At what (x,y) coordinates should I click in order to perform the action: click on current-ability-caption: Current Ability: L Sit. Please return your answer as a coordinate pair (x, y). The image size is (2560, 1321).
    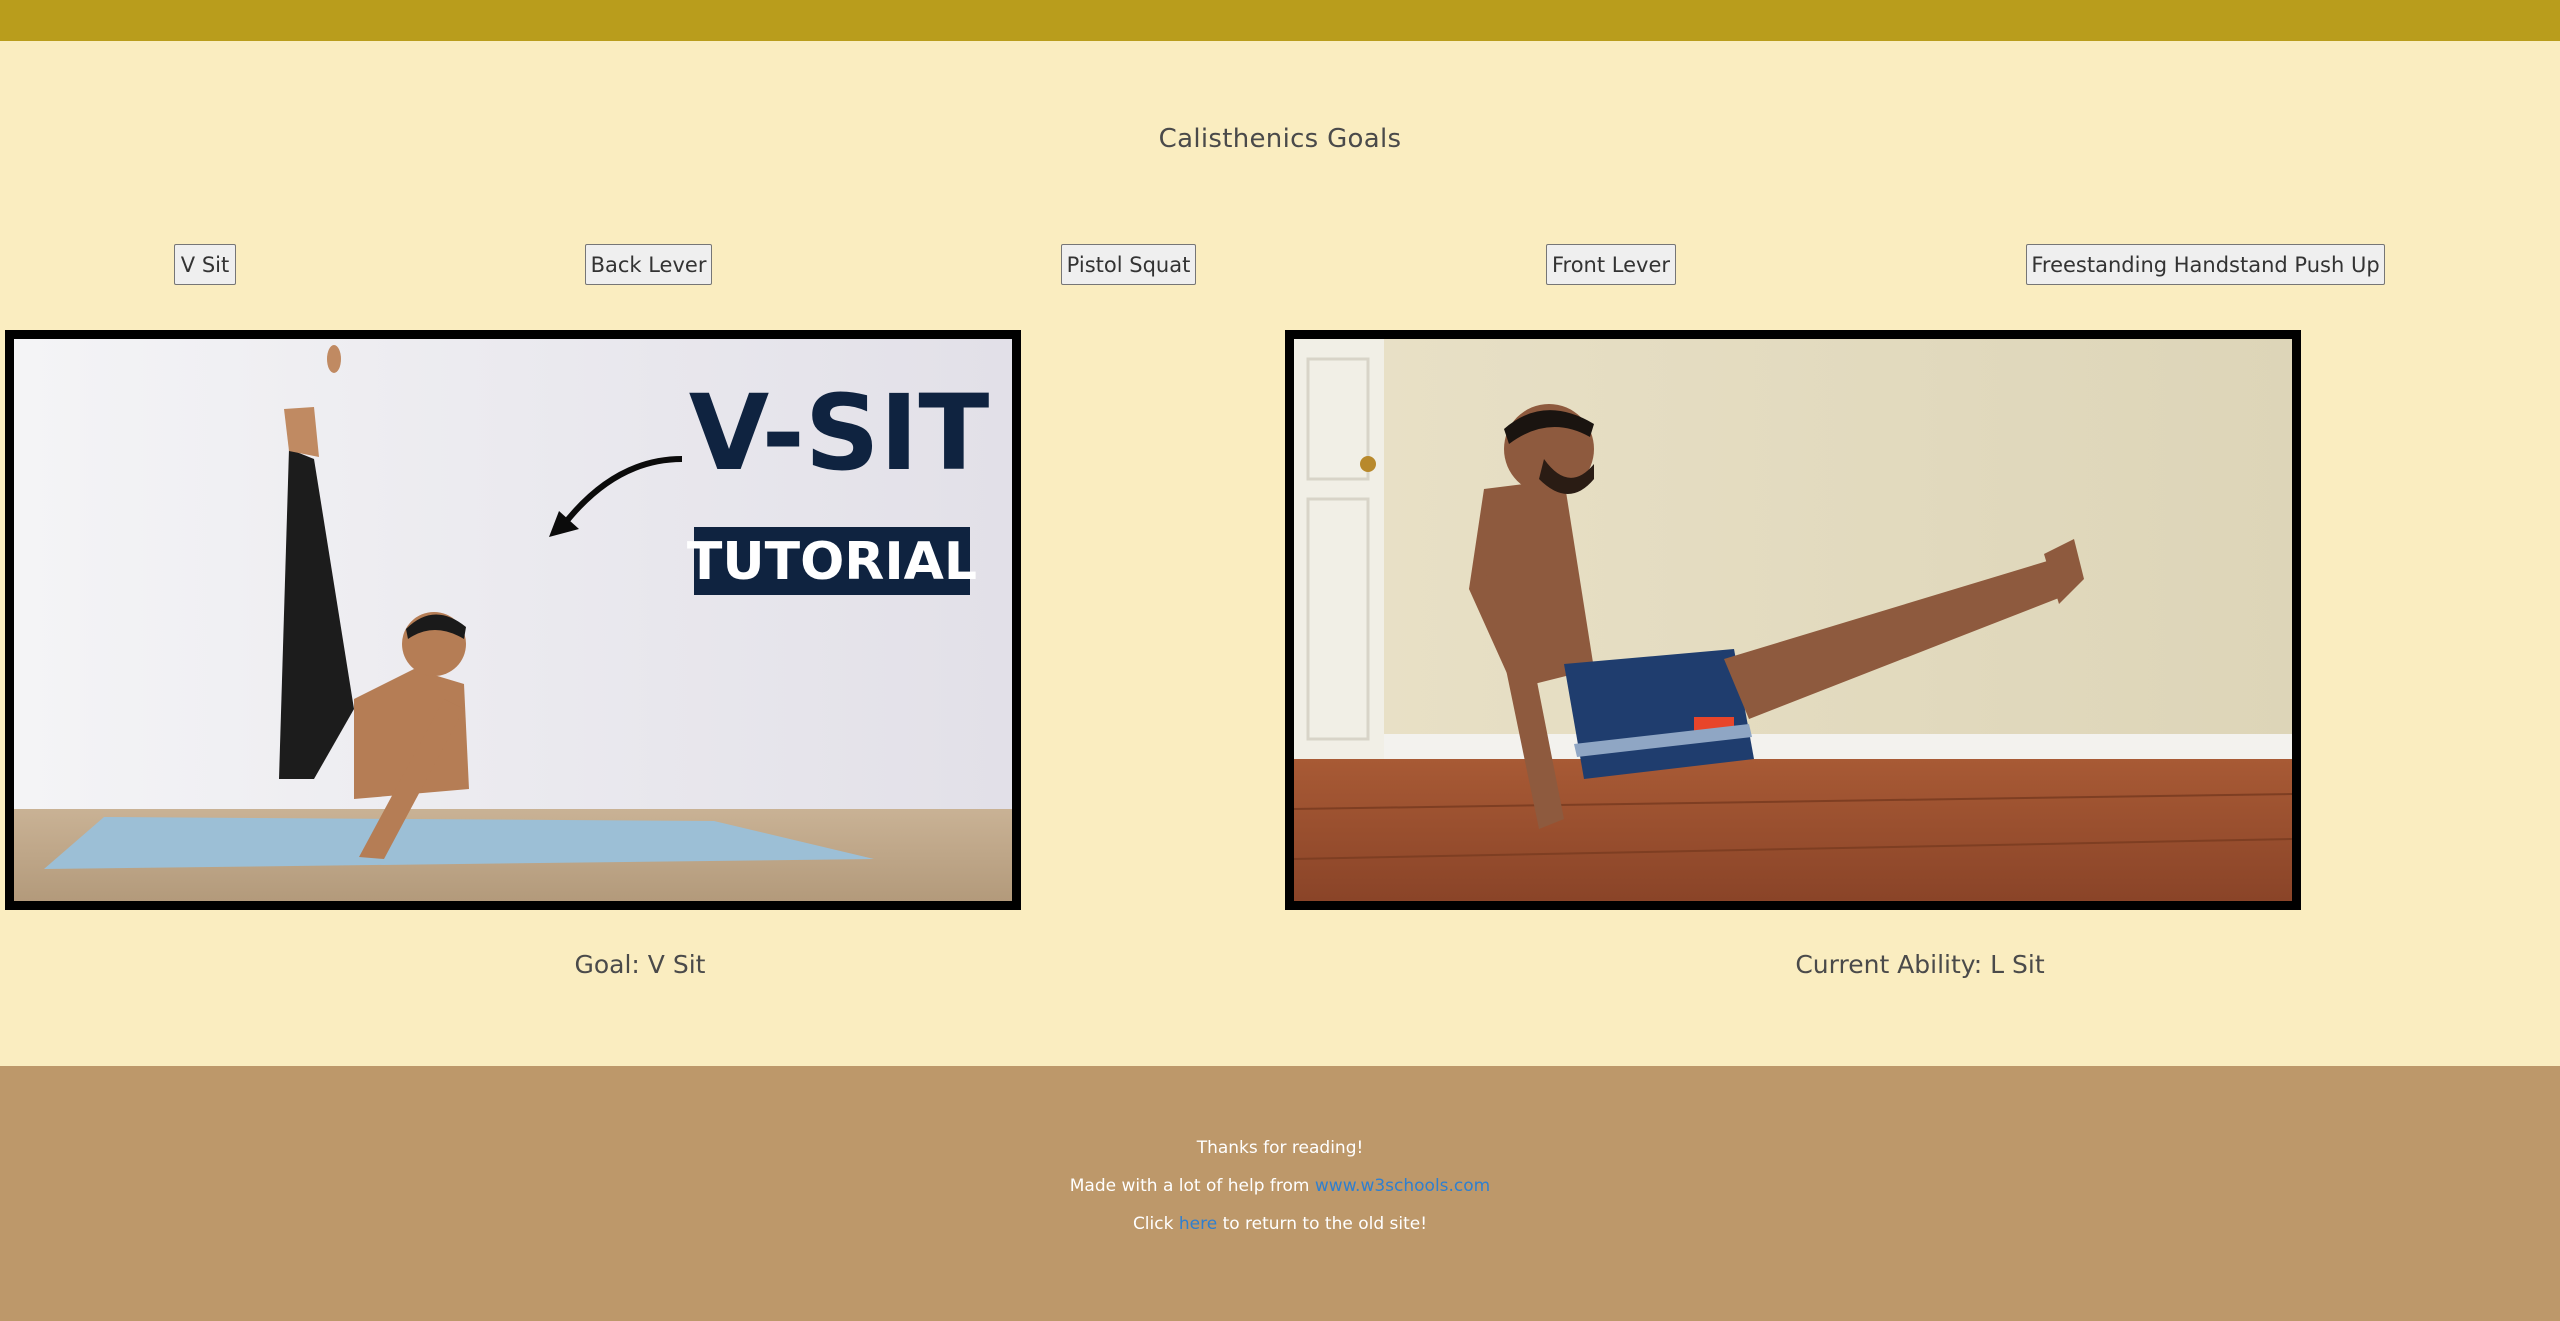
    Looking at the image, I should click on (1920, 964).